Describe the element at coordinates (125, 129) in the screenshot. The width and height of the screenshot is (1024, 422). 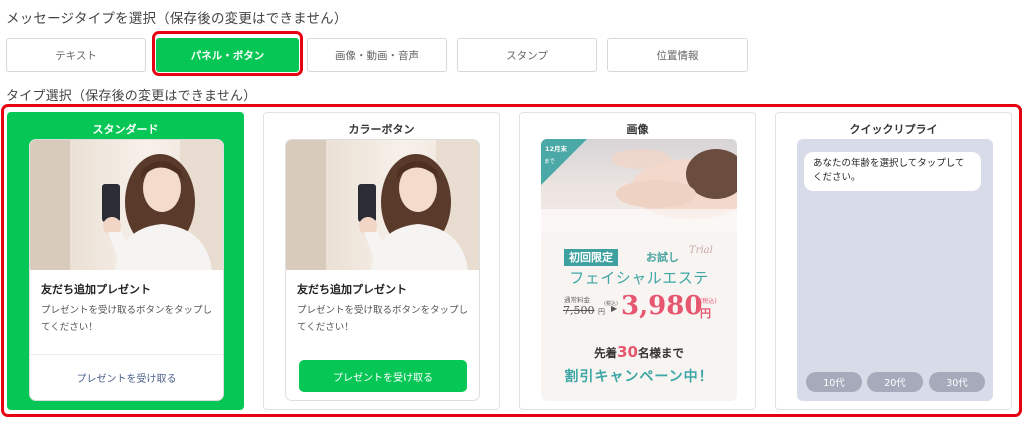
I see `type-title: スタンダード` at that location.